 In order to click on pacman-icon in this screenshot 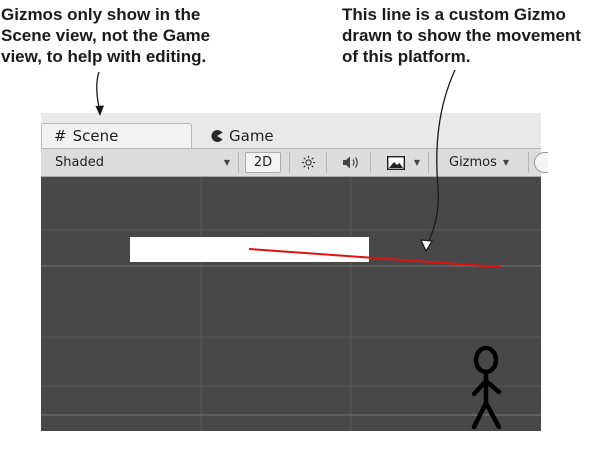, I will do `click(217, 135)`.